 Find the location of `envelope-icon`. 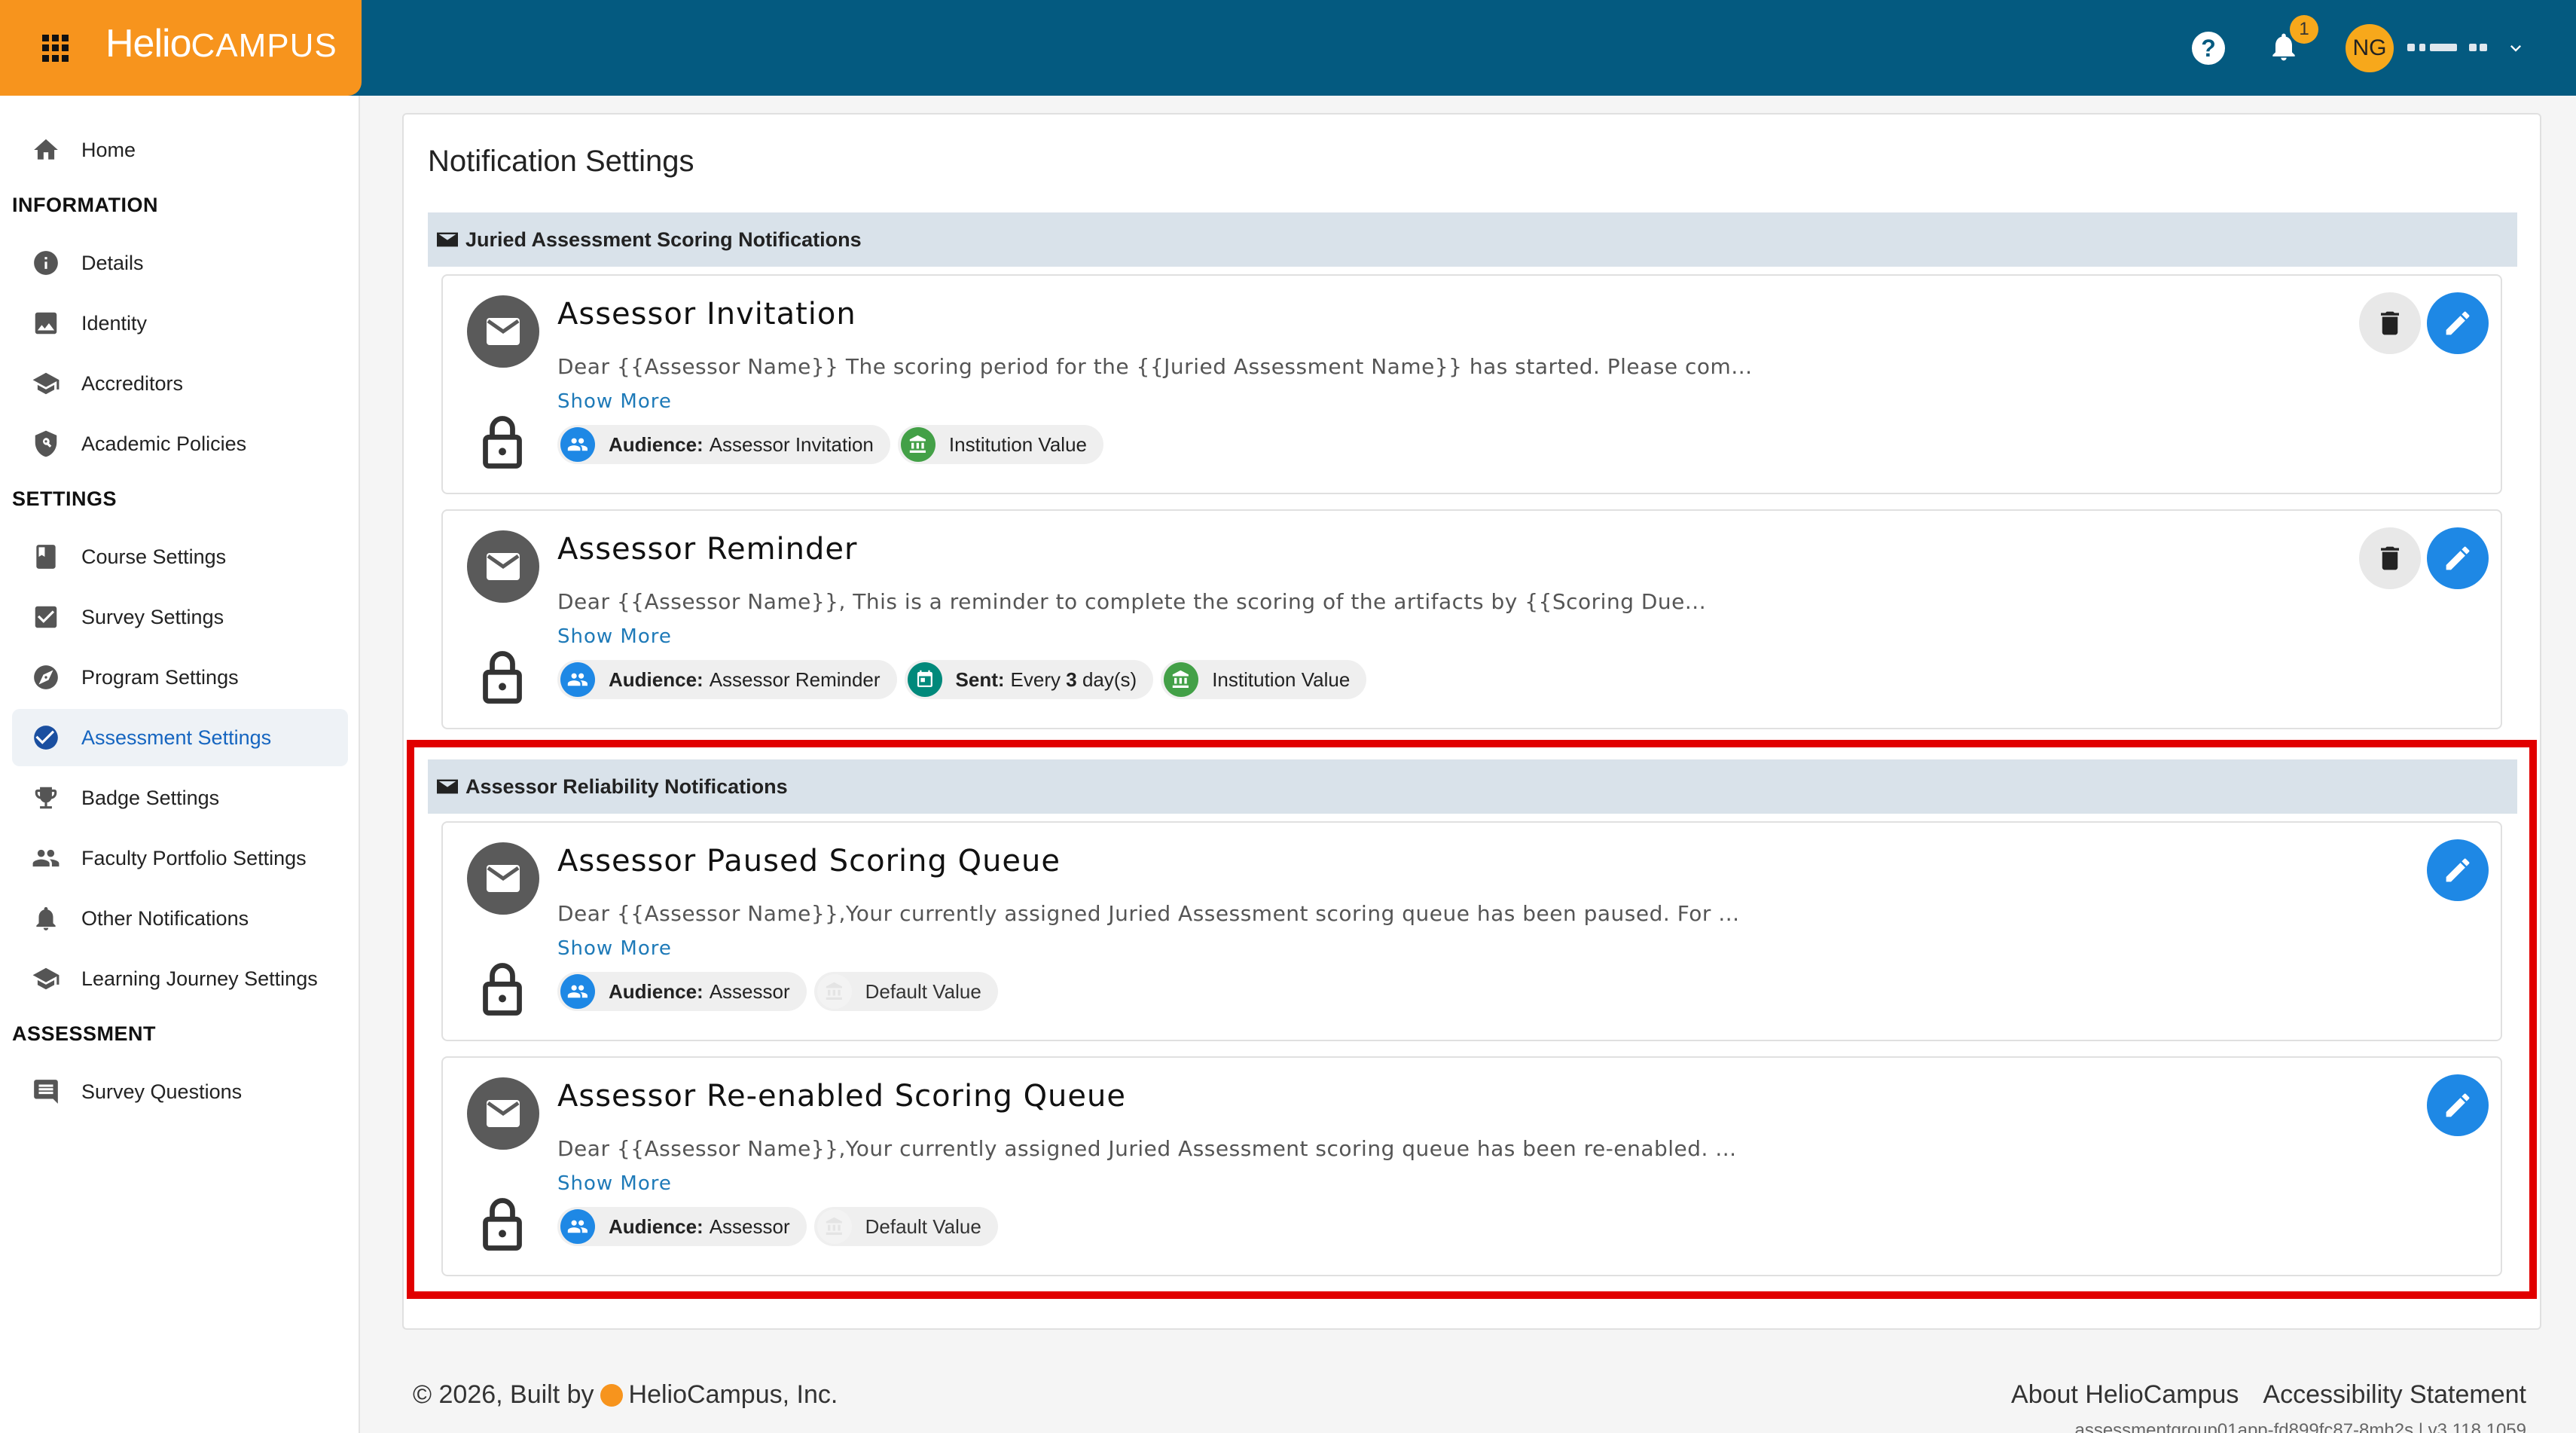

envelope-icon is located at coordinates (448, 239).